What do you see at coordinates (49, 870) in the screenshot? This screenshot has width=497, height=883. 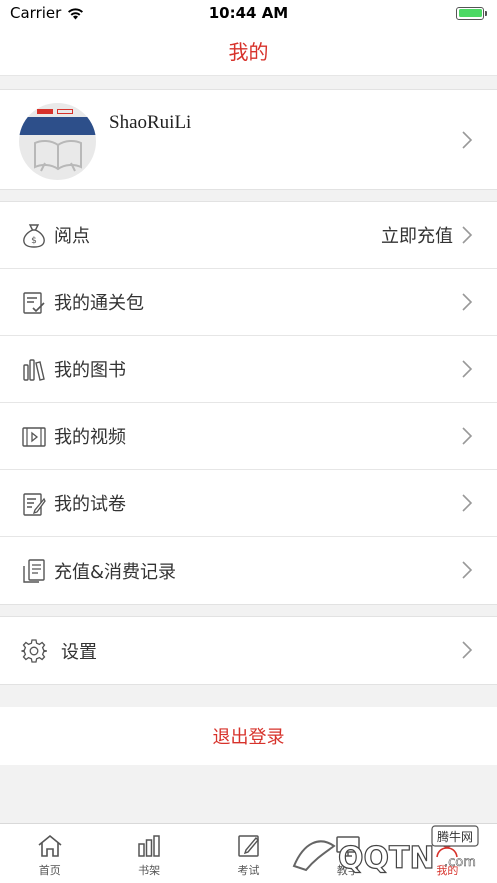 I see `tab-label: 首页` at bounding box center [49, 870].